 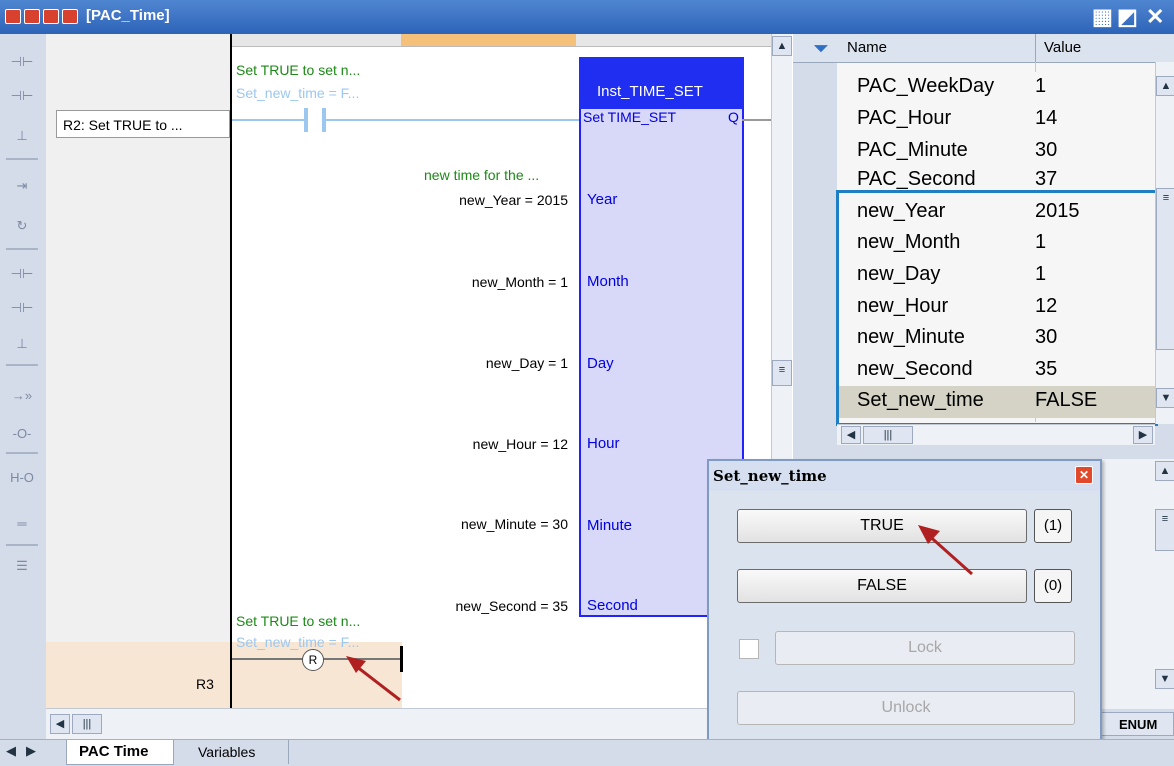 What do you see at coordinates (949, 553) in the screenshot?
I see `arrow-to-true` at bounding box center [949, 553].